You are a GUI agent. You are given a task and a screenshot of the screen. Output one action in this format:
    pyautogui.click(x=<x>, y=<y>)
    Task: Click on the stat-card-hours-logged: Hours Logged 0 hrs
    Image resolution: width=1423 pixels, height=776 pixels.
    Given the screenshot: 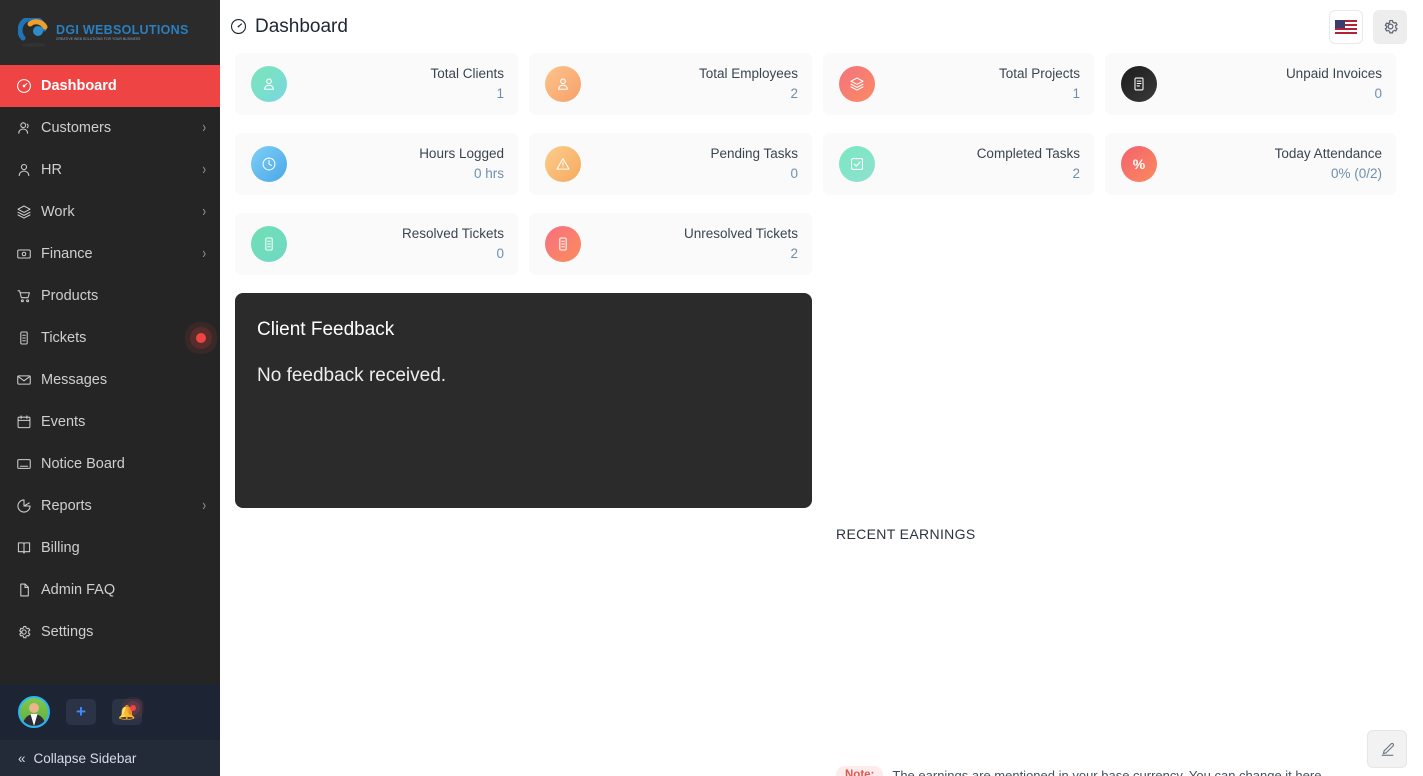 What is the action you would take?
    pyautogui.click(x=376, y=164)
    